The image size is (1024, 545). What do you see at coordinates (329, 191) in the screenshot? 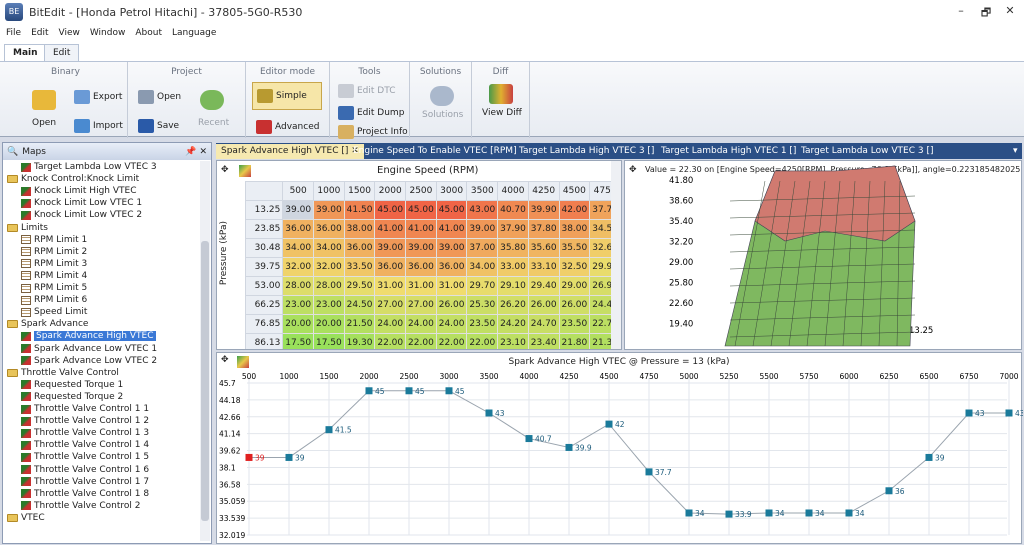
I see `column-header: 1000` at bounding box center [329, 191].